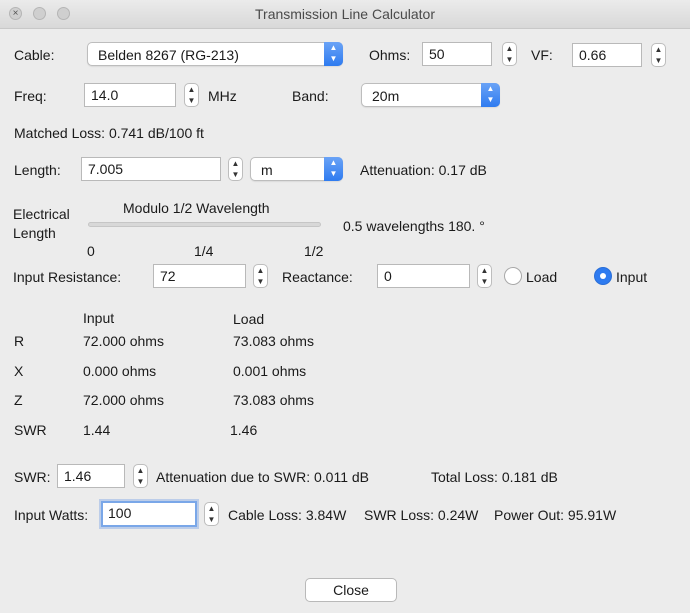 The width and height of the screenshot is (690, 613). What do you see at coordinates (430, 95) in the screenshot?
I see `band-select: 20m ▲ ▼` at bounding box center [430, 95].